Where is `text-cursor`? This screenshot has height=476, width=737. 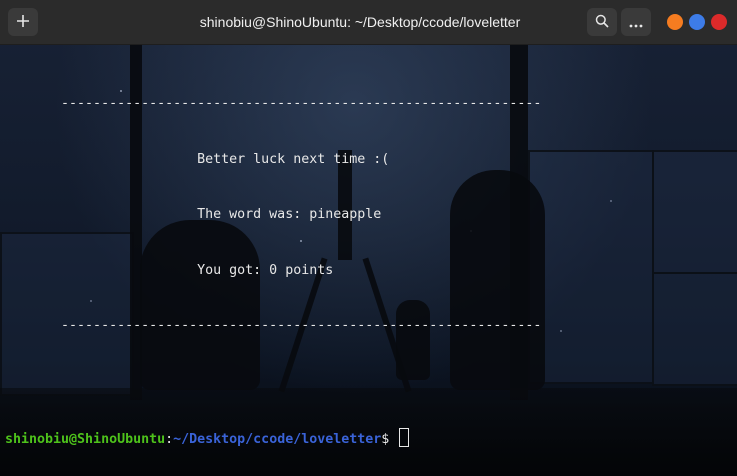
text-cursor is located at coordinates (404, 437).